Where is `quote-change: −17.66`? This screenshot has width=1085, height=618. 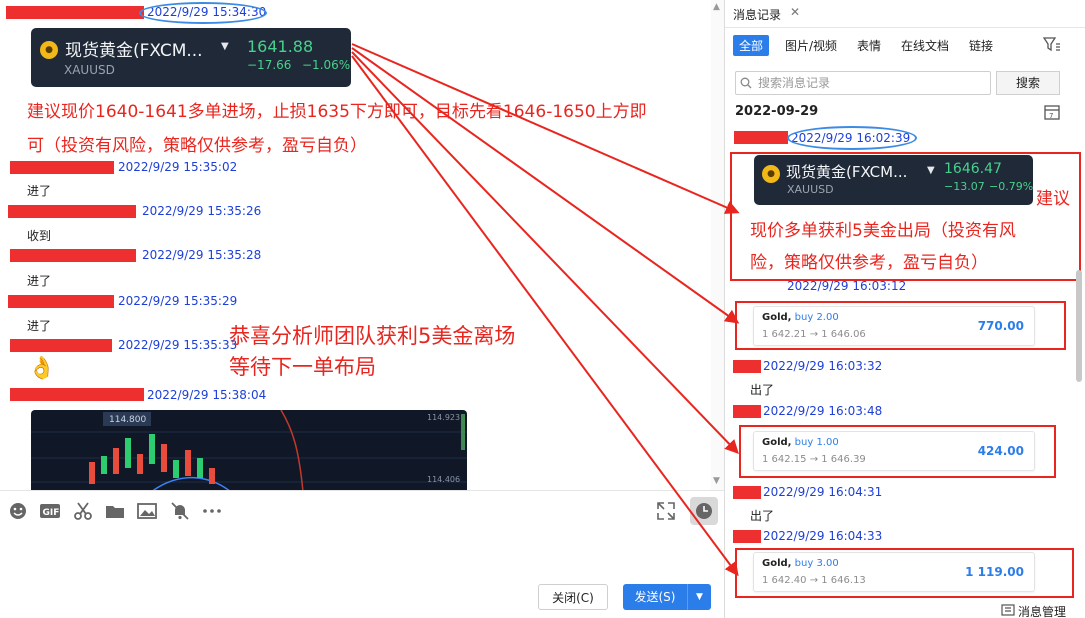 quote-change: −17.66 is located at coordinates (269, 65).